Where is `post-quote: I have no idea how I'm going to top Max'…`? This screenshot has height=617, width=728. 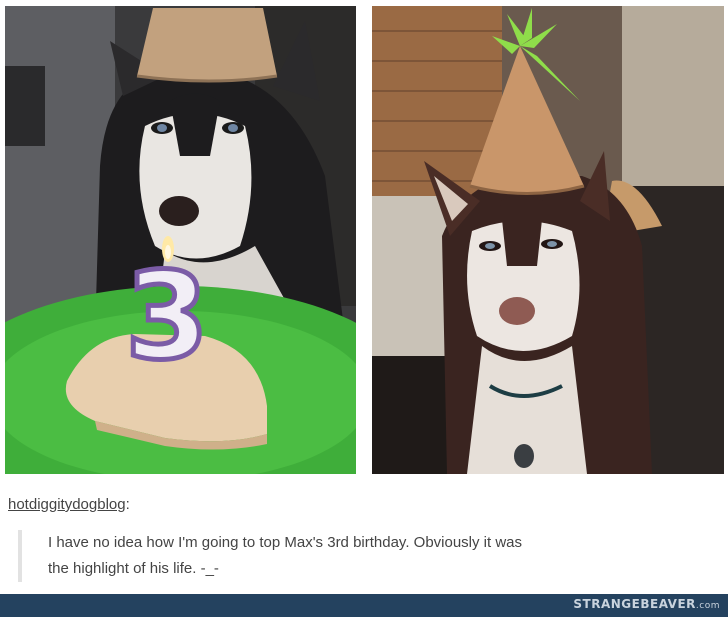 post-quote: I have no idea how I'm going to top Max'… is located at coordinates (373, 556).